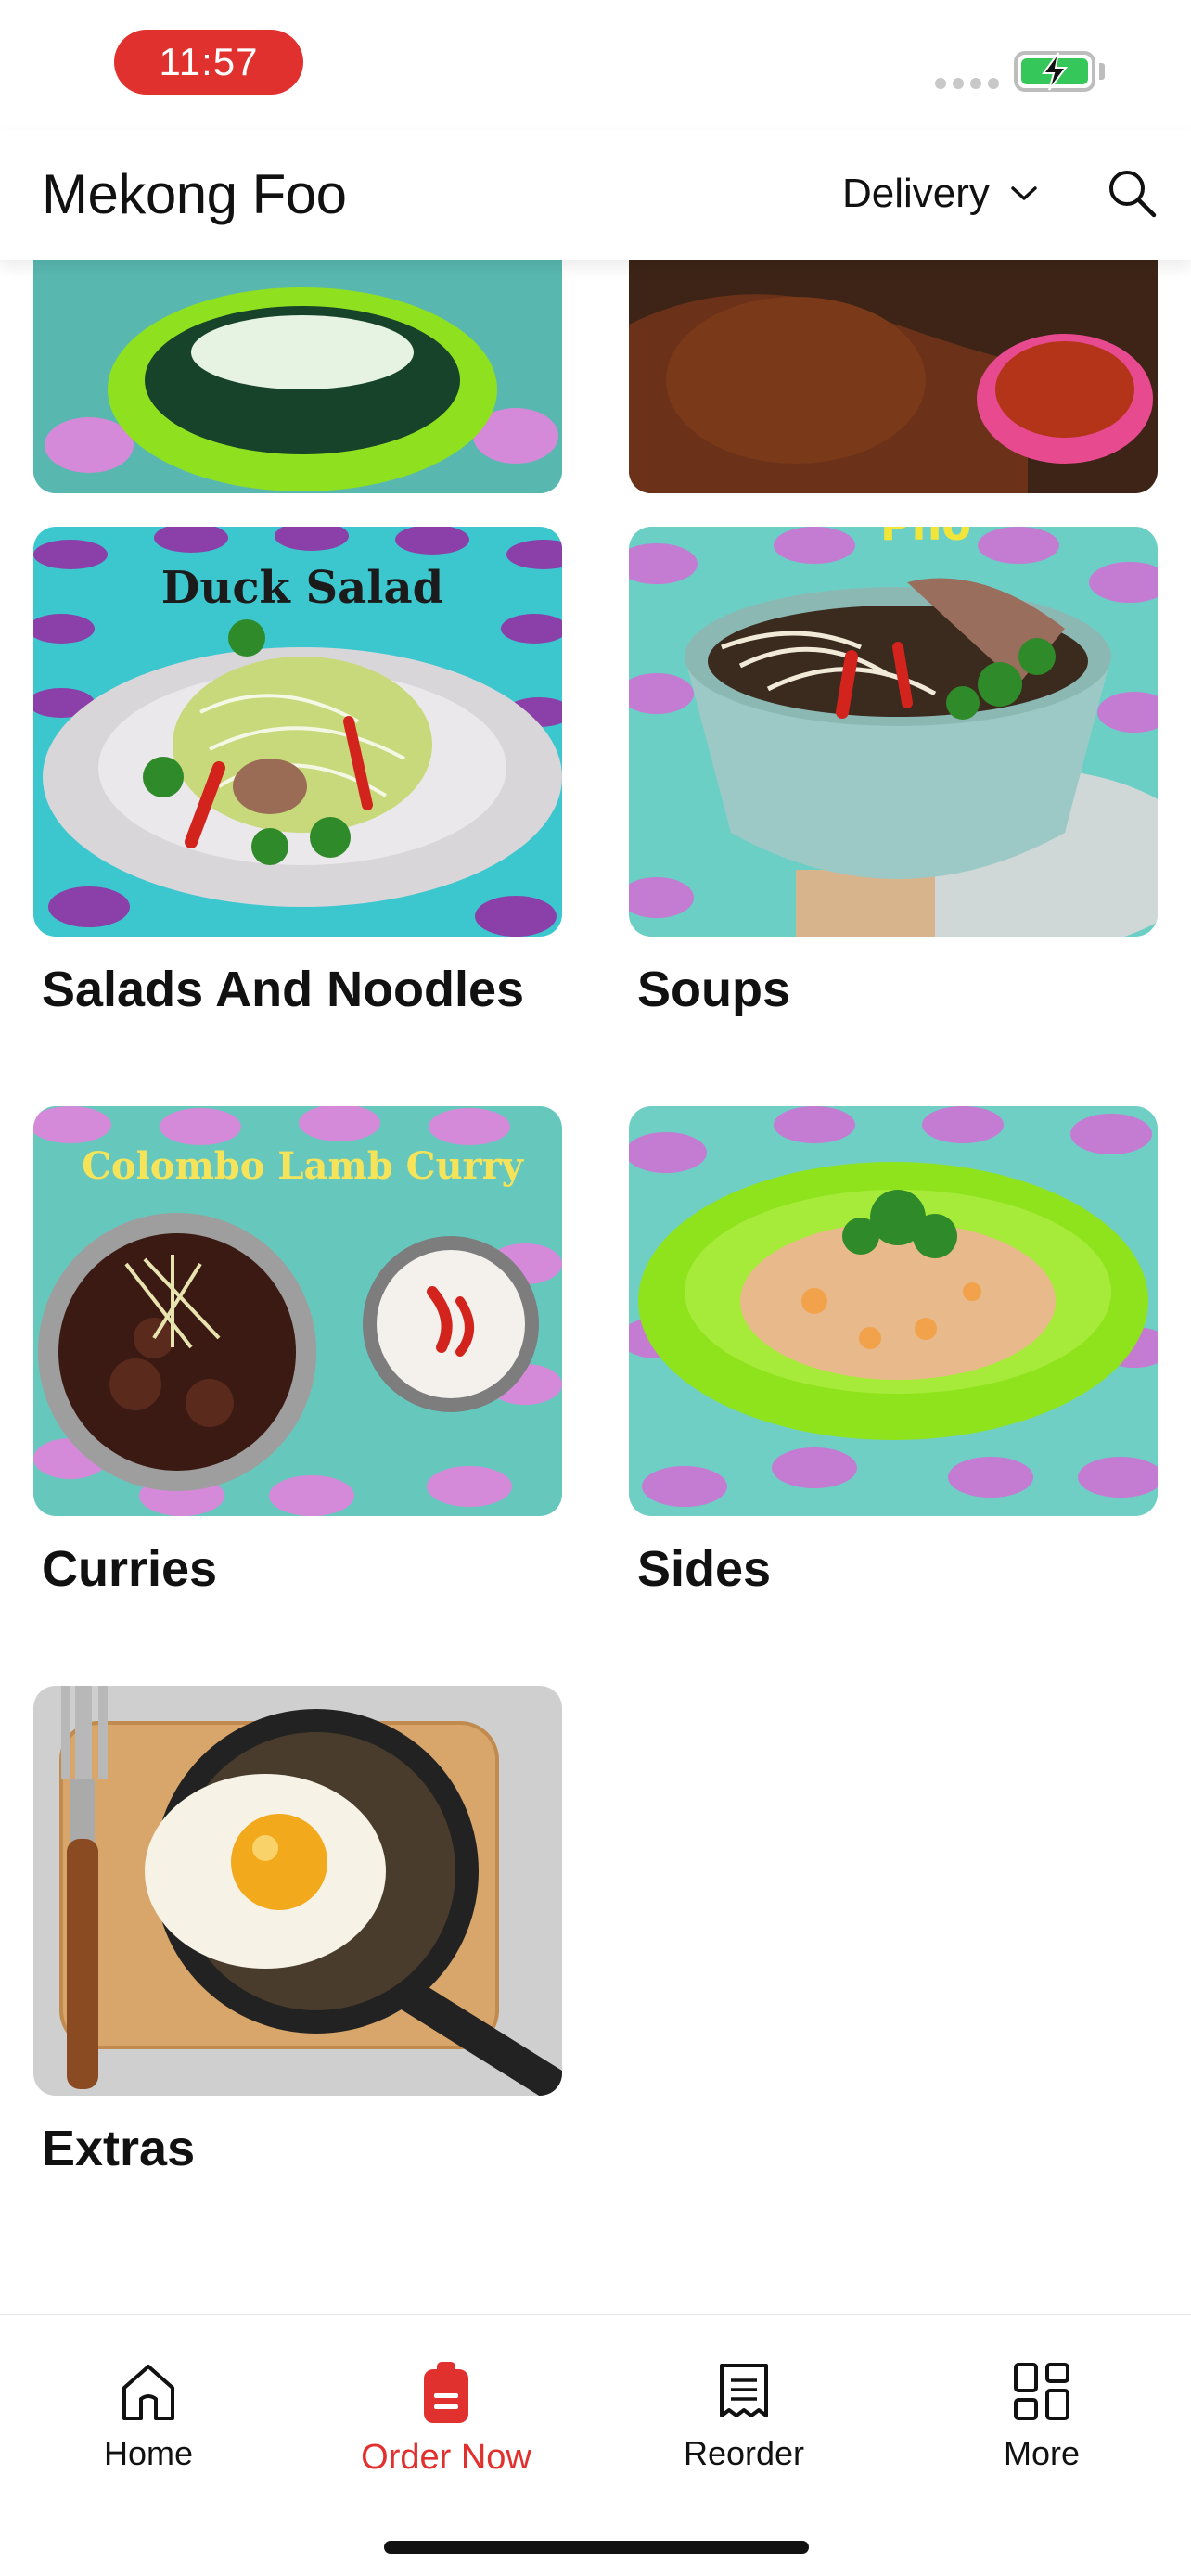 This screenshot has height=2576, width=1191. Describe the element at coordinates (925, 538) in the screenshot. I see `image-overlay-text: Pho` at that location.